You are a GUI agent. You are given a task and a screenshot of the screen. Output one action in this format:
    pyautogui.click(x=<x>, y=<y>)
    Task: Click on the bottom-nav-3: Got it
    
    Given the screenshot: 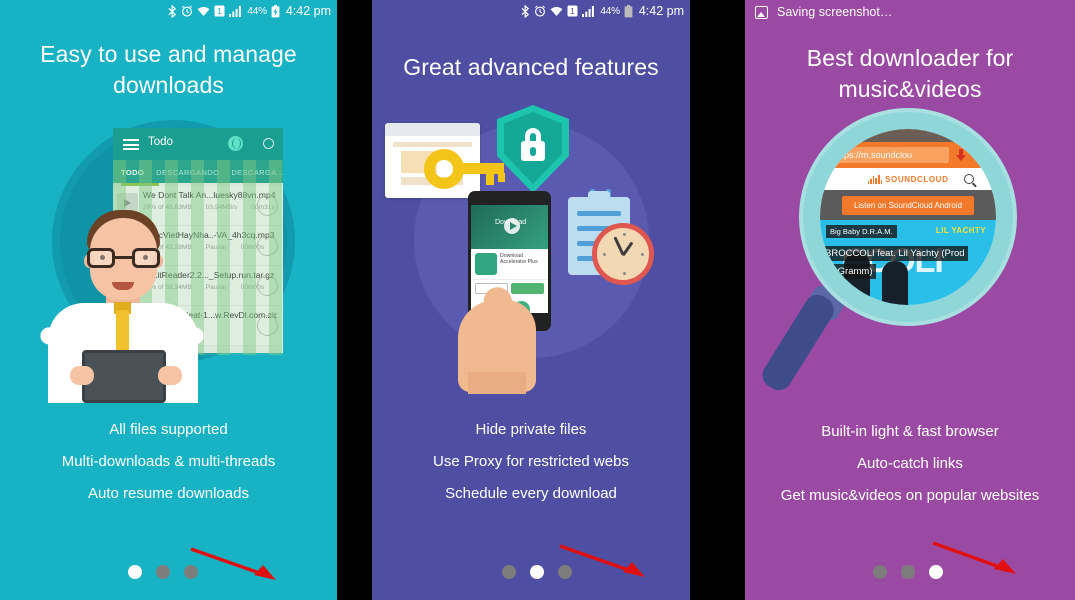 What is the action you would take?
    pyautogui.click(x=910, y=572)
    